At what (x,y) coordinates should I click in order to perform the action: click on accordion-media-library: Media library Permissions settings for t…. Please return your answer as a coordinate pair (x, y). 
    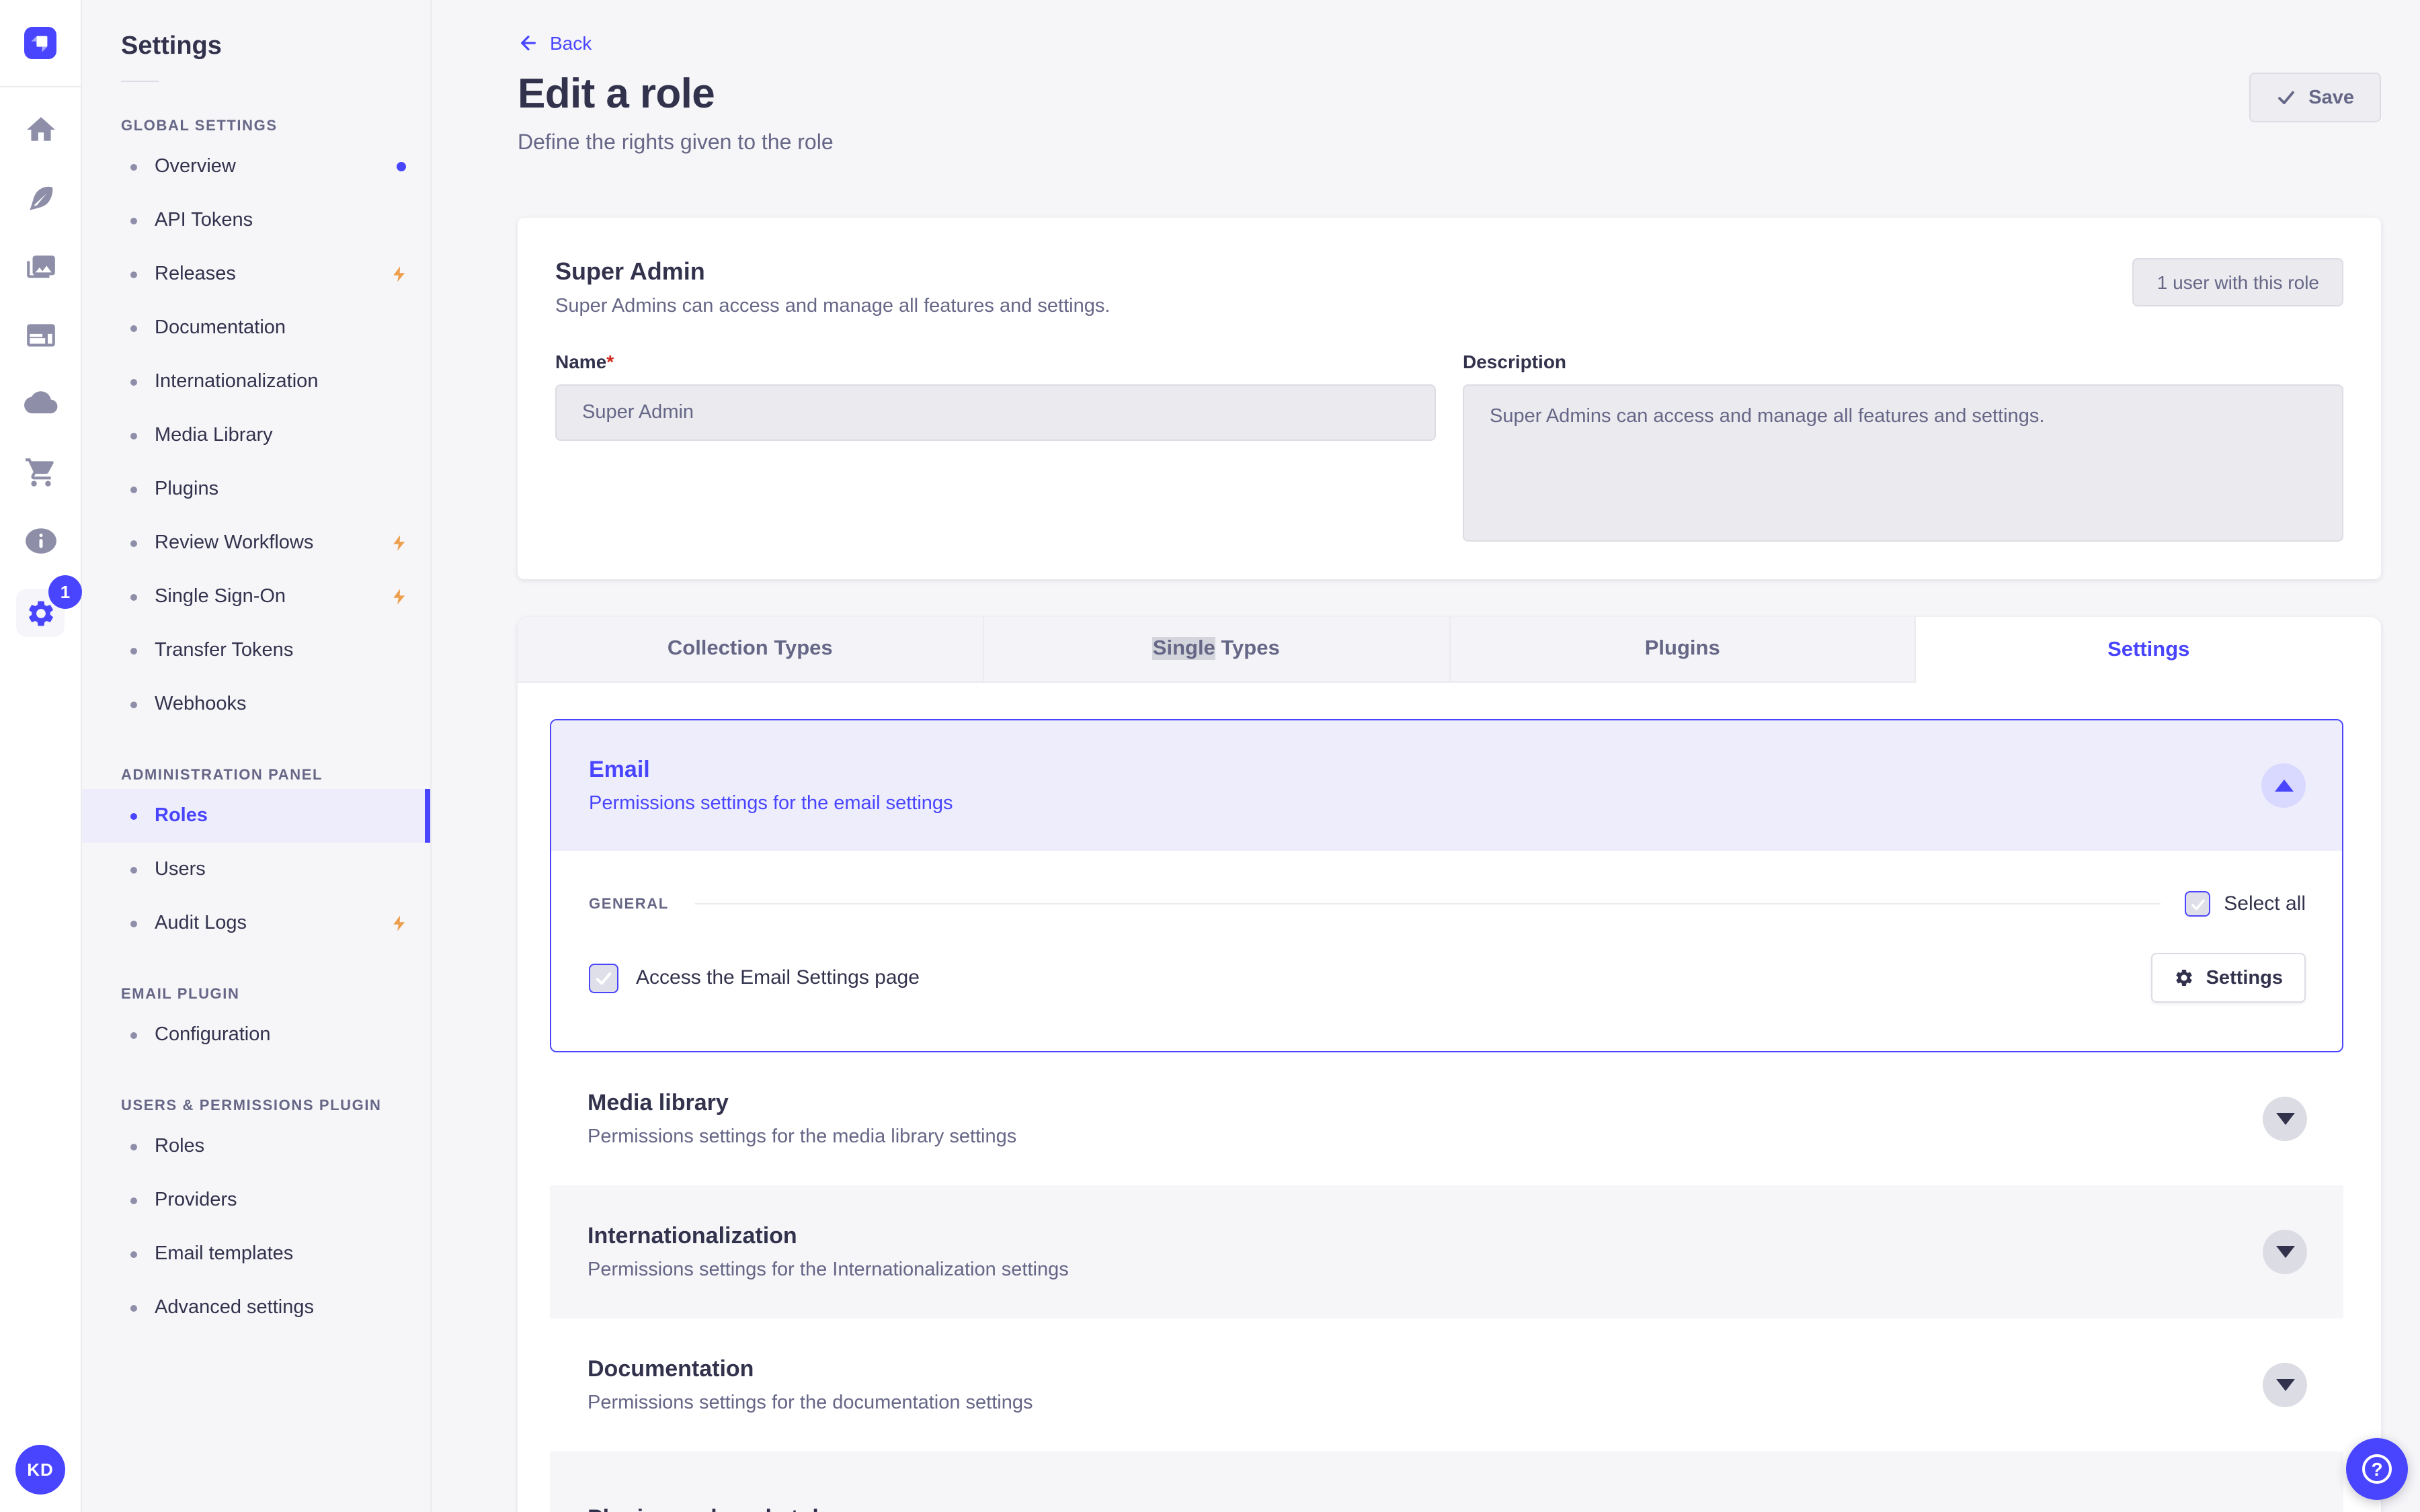
    Looking at the image, I should click on (1446, 1118).